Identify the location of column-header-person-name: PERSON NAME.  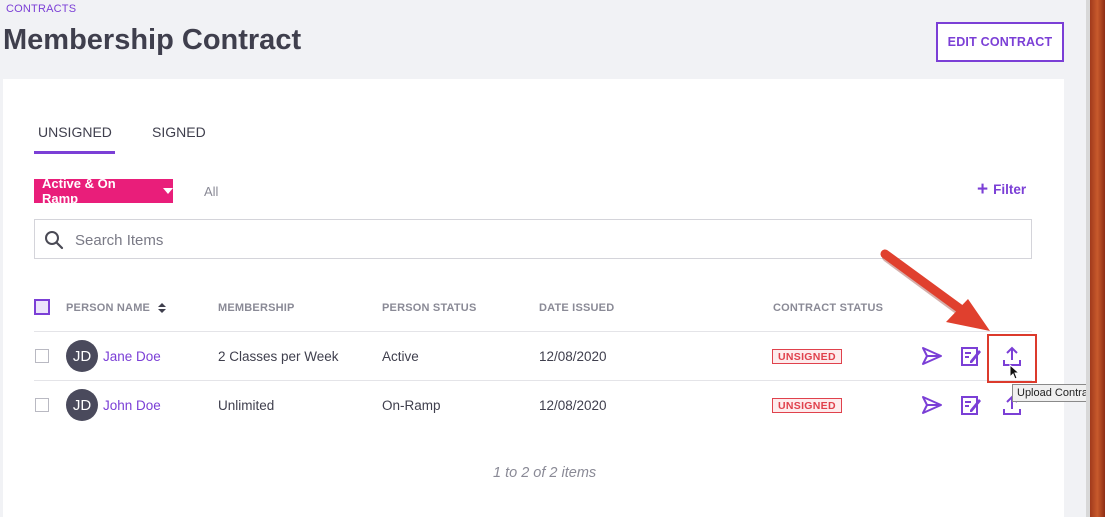
(116, 308).